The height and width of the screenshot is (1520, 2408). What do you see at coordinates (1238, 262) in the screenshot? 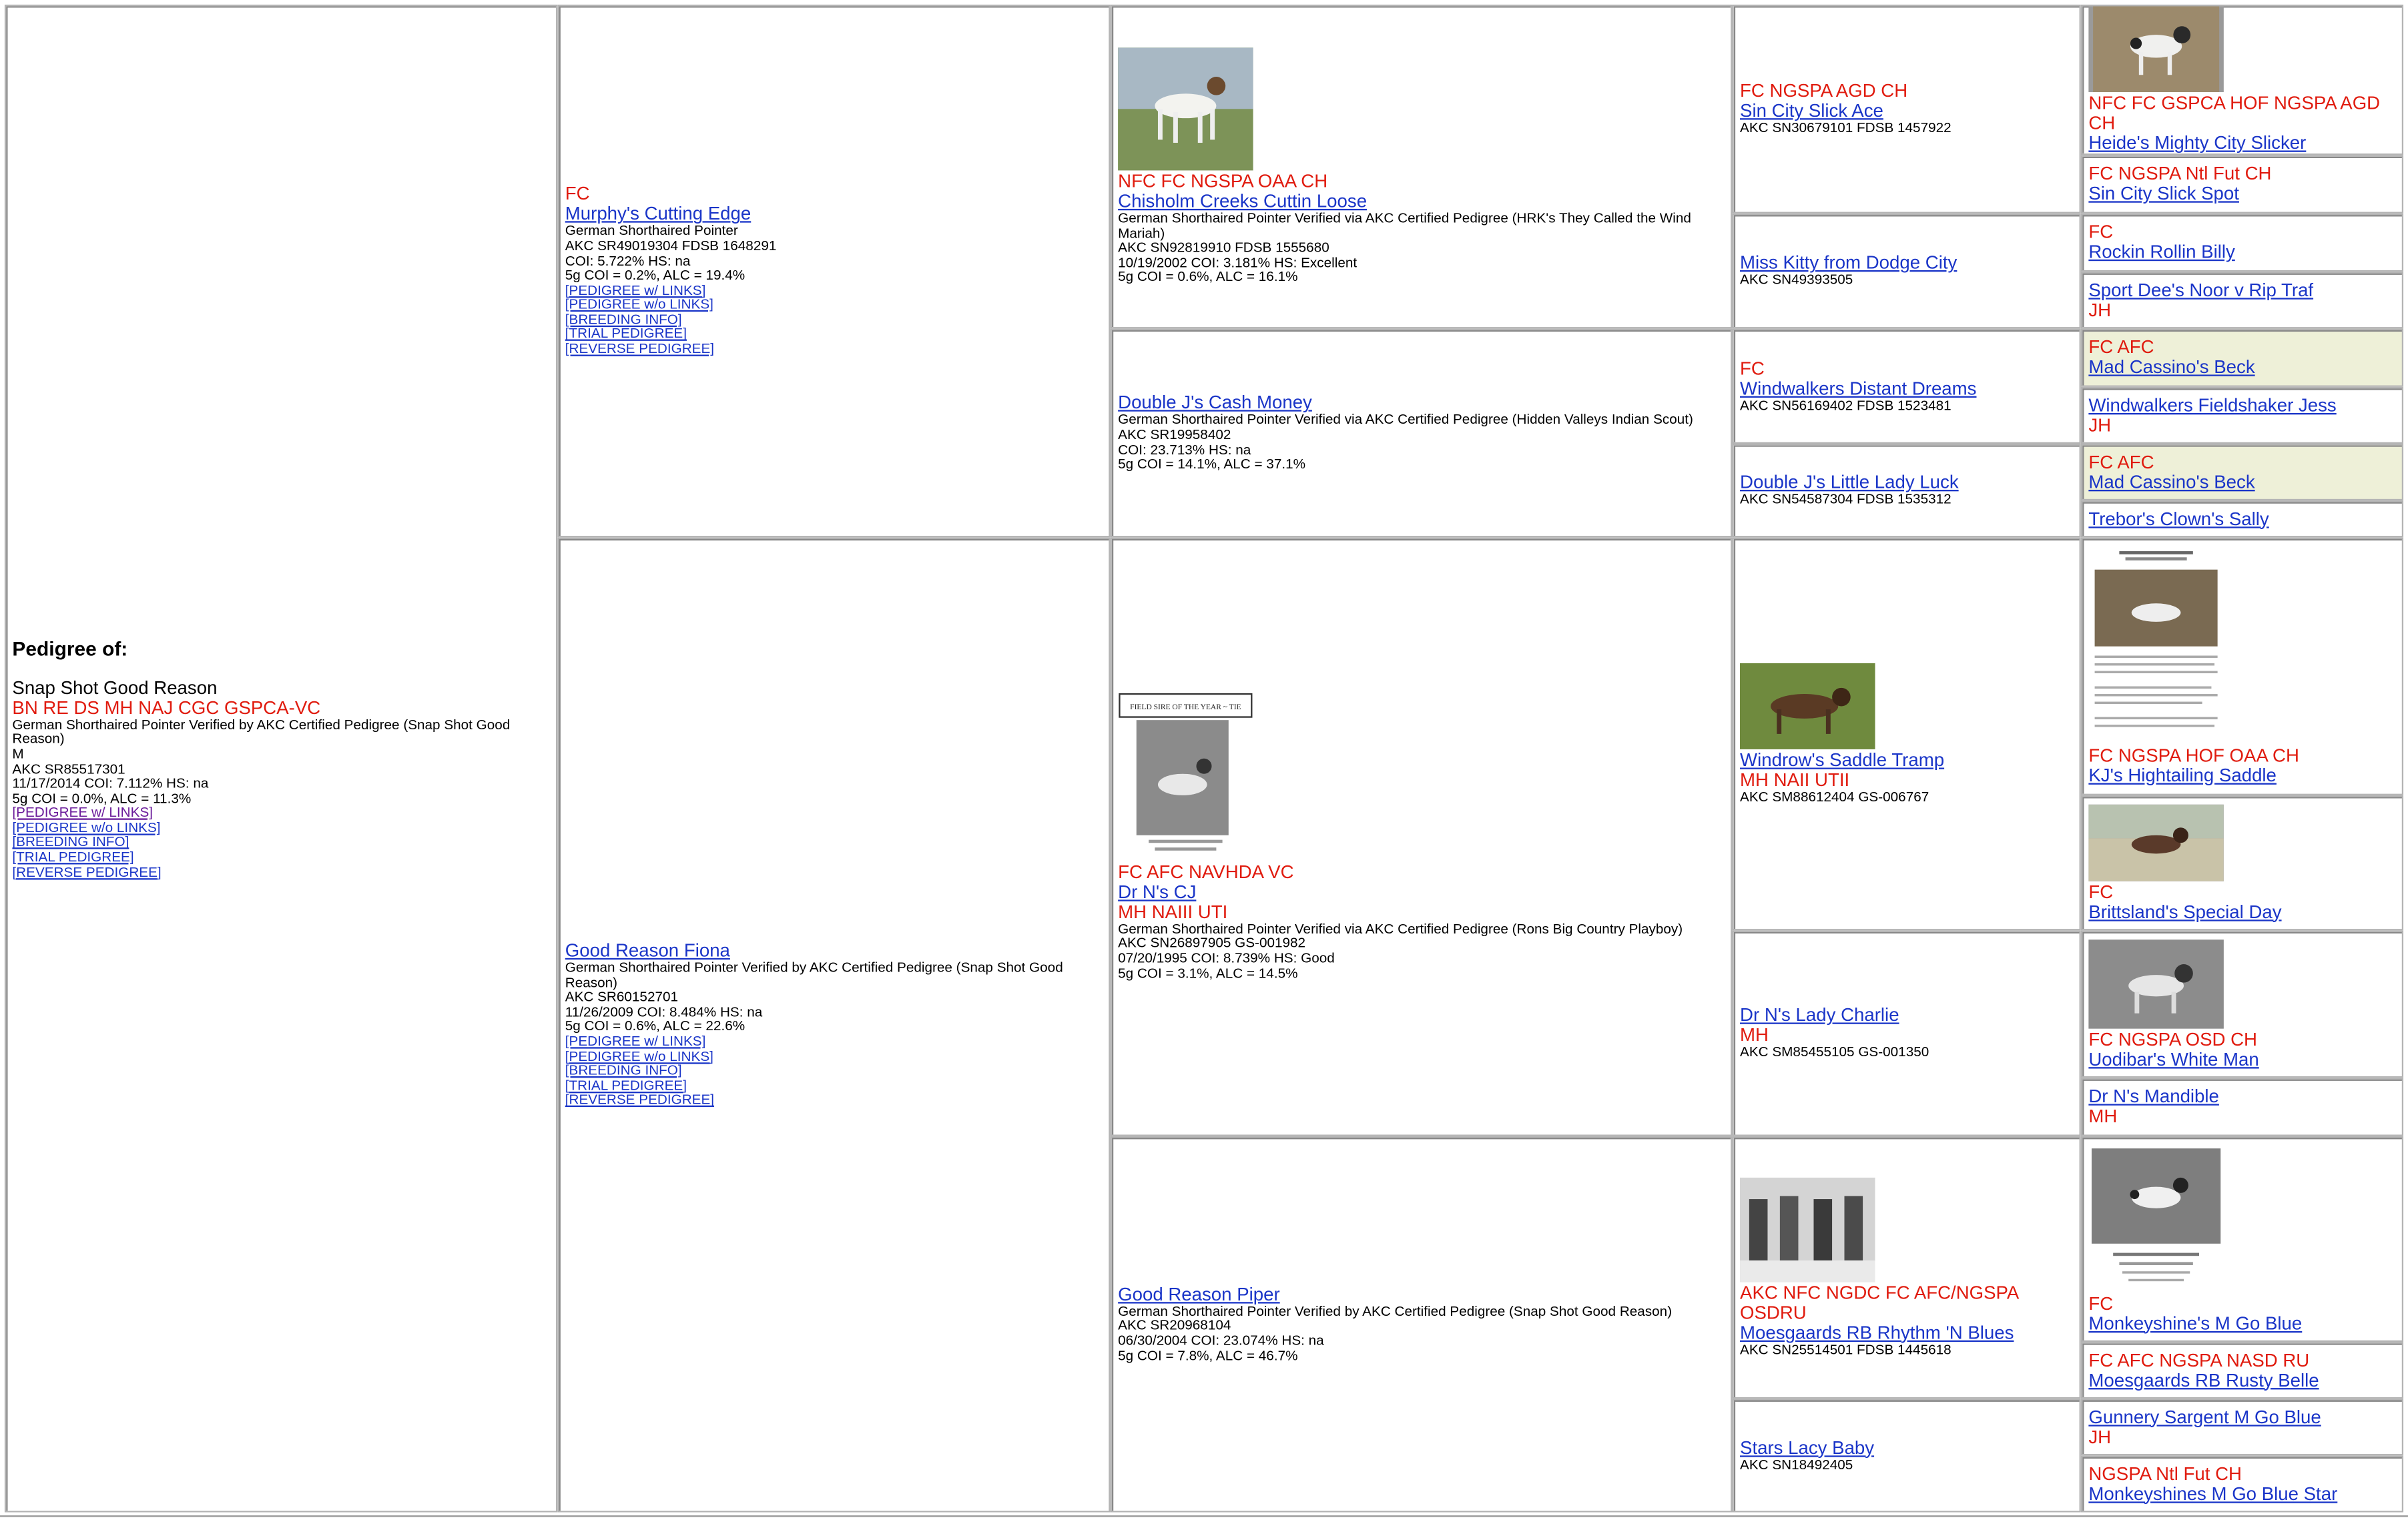
I see `gen2-1-coi: 10/19/2002 COI: 3.181% HS: Excellent` at bounding box center [1238, 262].